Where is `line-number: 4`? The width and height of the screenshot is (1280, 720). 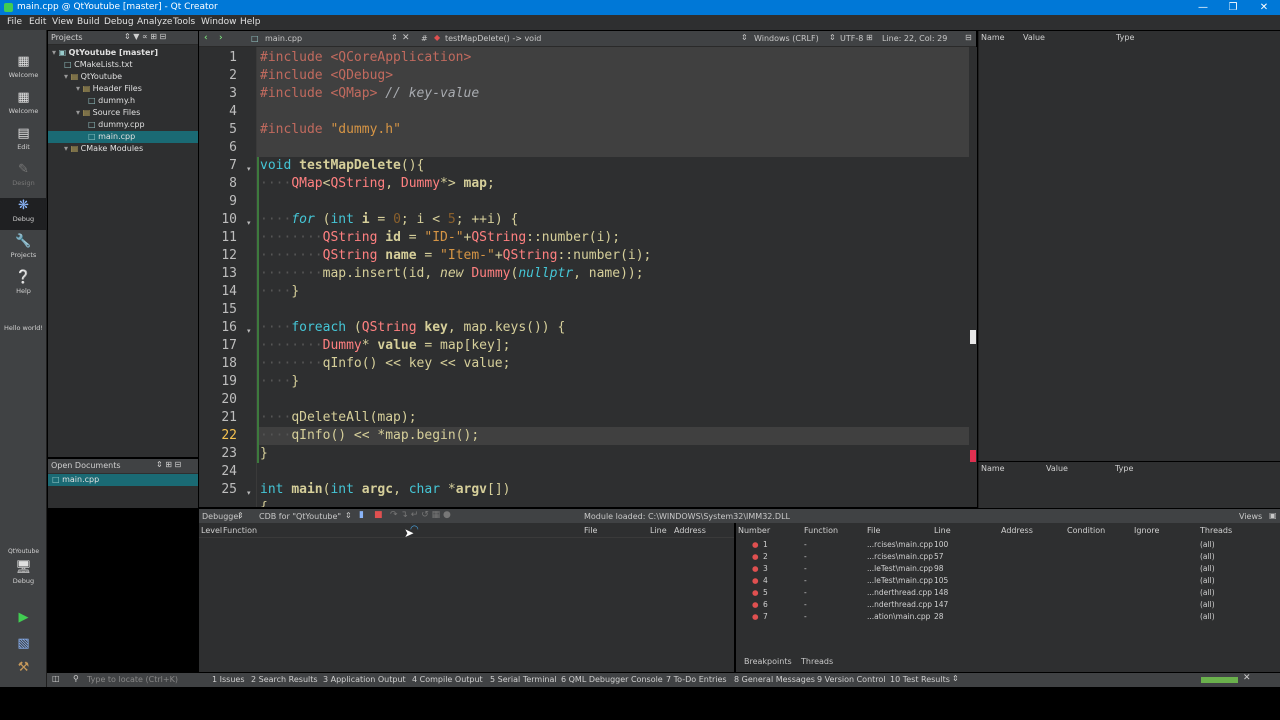 line-number: 4 is located at coordinates (218, 111).